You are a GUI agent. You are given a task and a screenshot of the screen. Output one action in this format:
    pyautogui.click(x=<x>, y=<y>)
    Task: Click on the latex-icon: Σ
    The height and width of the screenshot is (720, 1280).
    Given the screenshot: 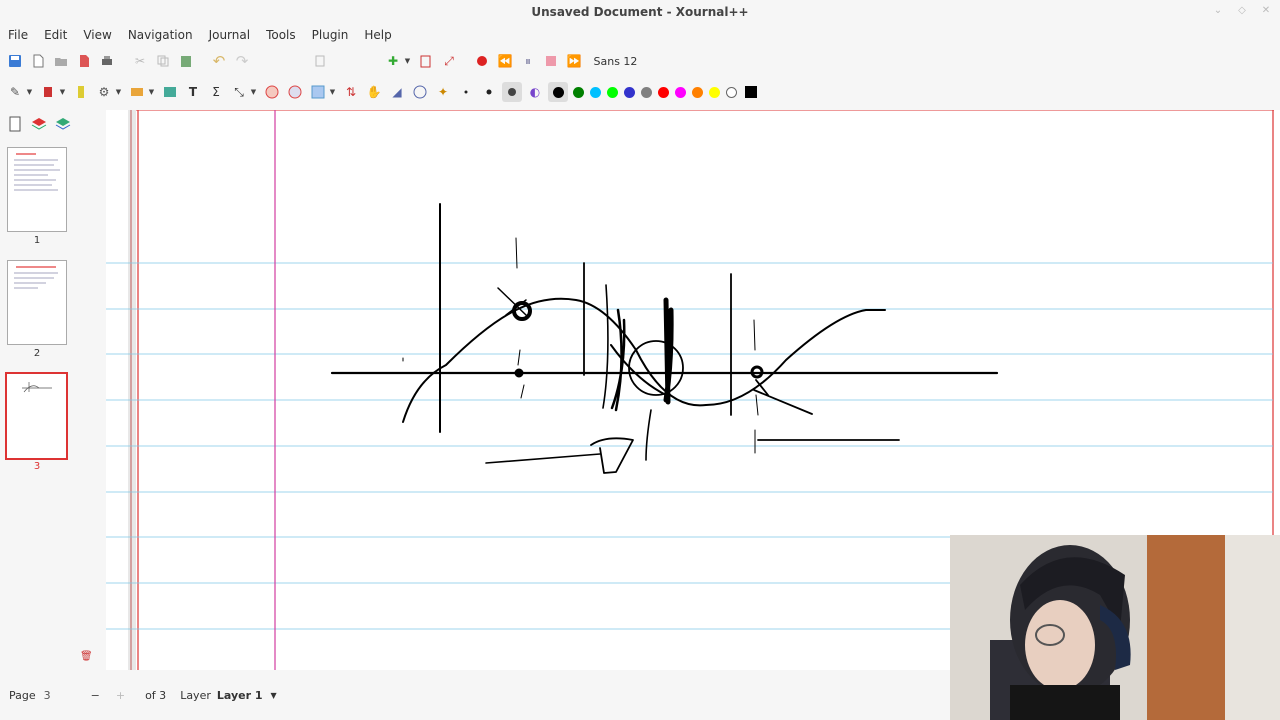 What is the action you would take?
    pyautogui.click(x=216, y=92)
    